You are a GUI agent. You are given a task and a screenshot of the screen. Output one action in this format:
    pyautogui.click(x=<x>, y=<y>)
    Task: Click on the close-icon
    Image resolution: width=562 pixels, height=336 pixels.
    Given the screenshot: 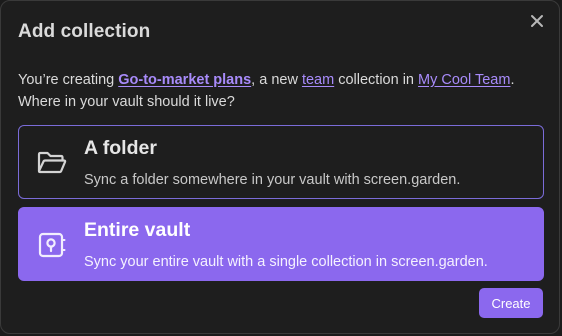 What is the action you would take?
    pyautogui.click(x=537, y=21)
    